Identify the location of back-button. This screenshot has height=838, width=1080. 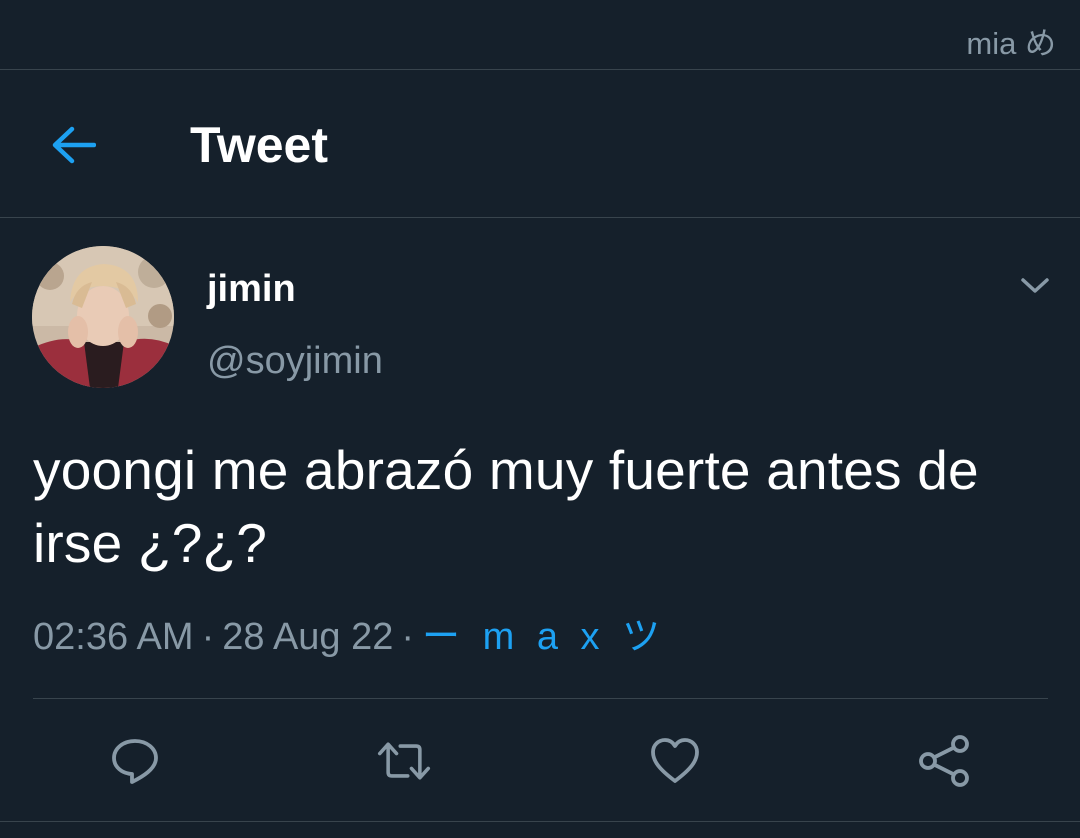
(73, 145).